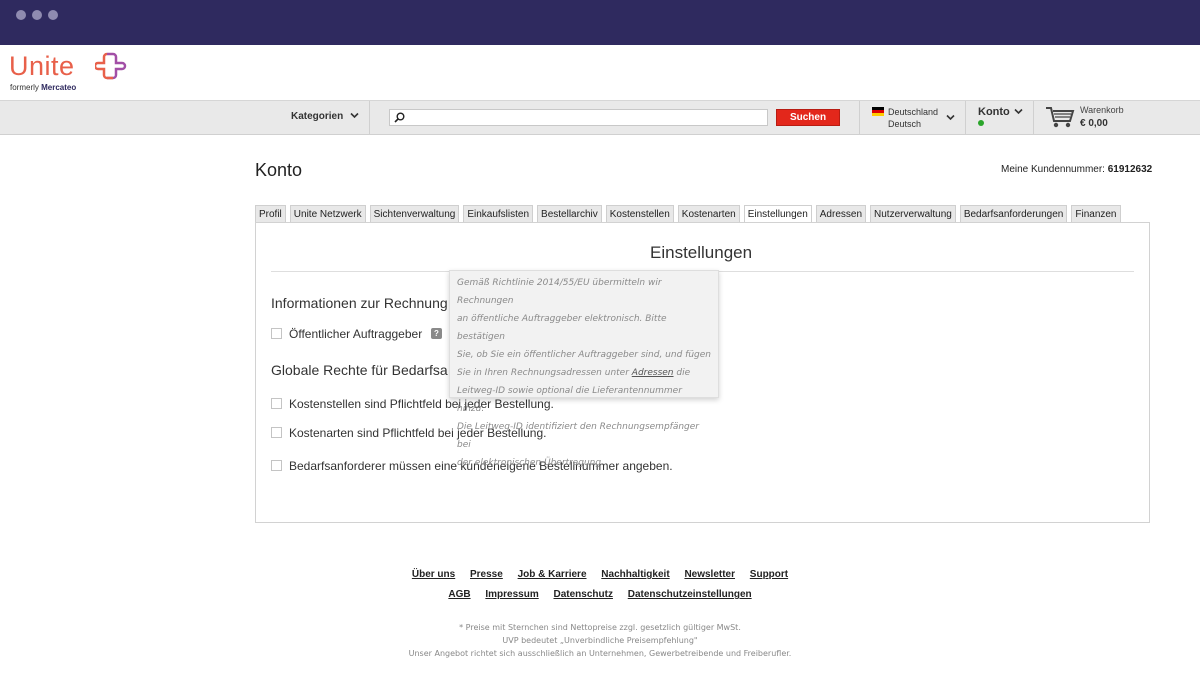 The width and height of the screenshot is (1200, 681). Describe the element at coordinates (279, 170) in the screenshot. I see `page-title: Konto` at that location.